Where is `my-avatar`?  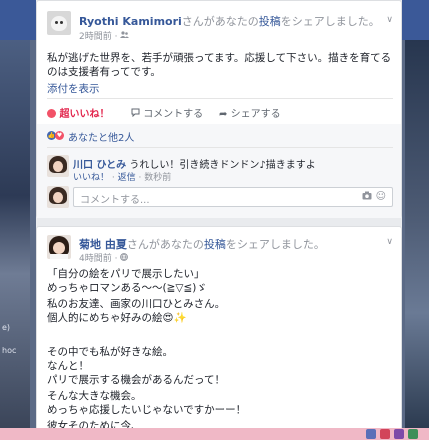 my-avatar is located at coordinates (58, 197).